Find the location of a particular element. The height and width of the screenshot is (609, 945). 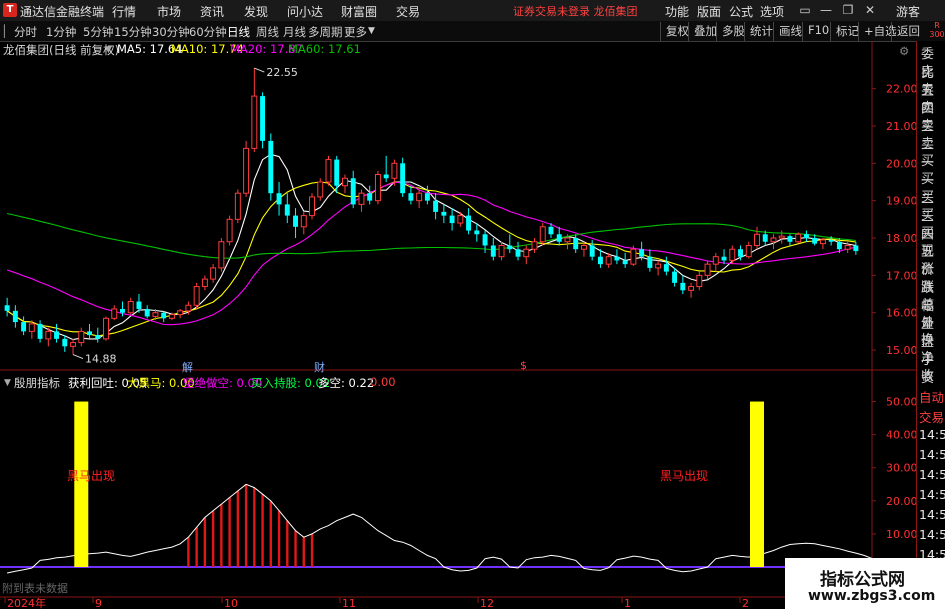

price-tick-label: 21.00 is located at coordinates (902, 126).